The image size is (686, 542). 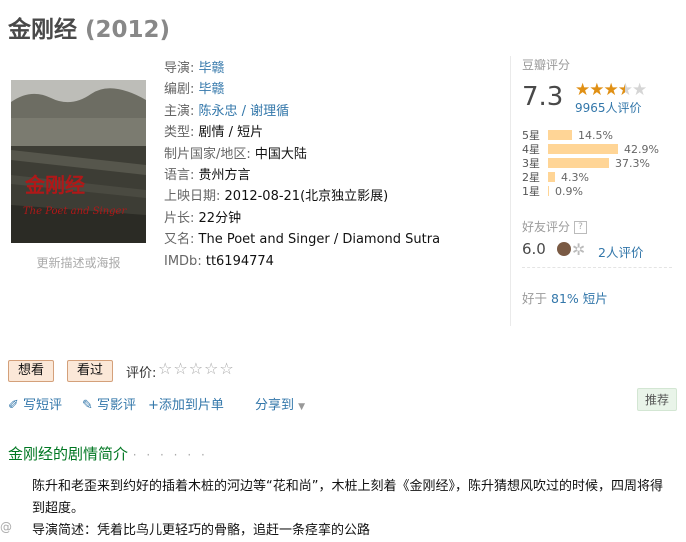 I want to click on histogram-row: 4星 42.9%, so click(x=590, y=149).